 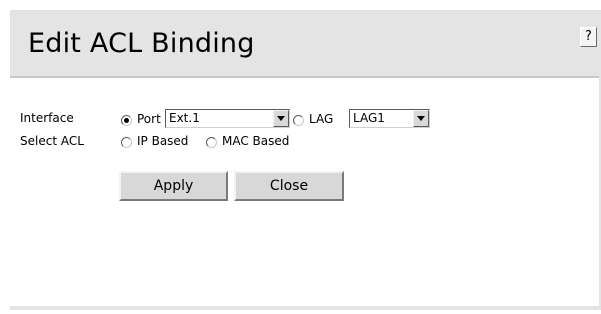 What do you see at coordinates (47, 118) in the screenshot?
I see `interface-label: Interface` at bounding box center [47, 118].